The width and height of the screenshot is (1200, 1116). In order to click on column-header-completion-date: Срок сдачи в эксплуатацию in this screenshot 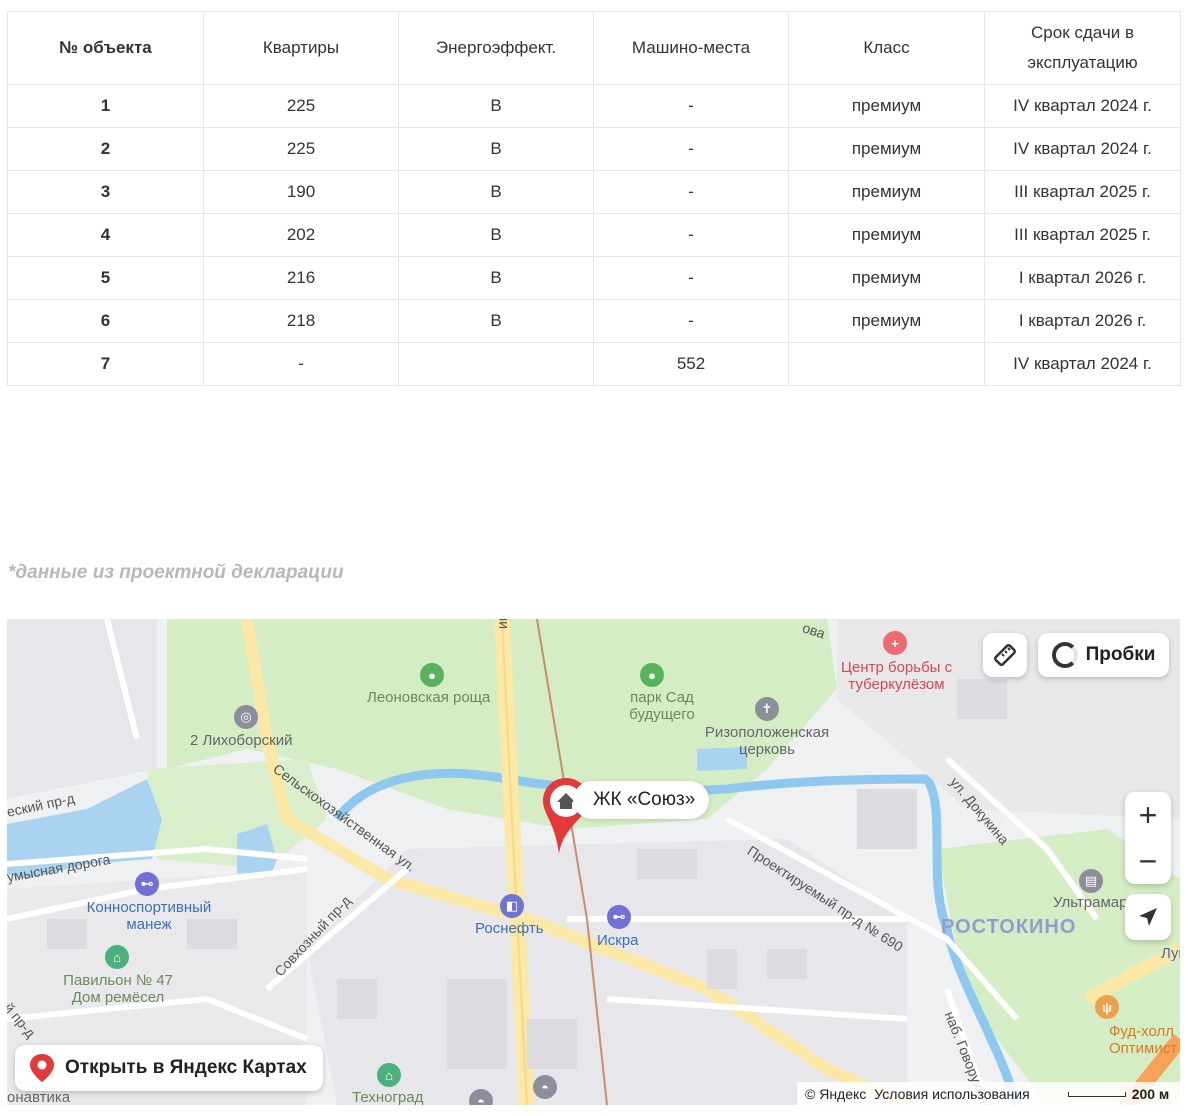, I will do `click(1082, 48)`.